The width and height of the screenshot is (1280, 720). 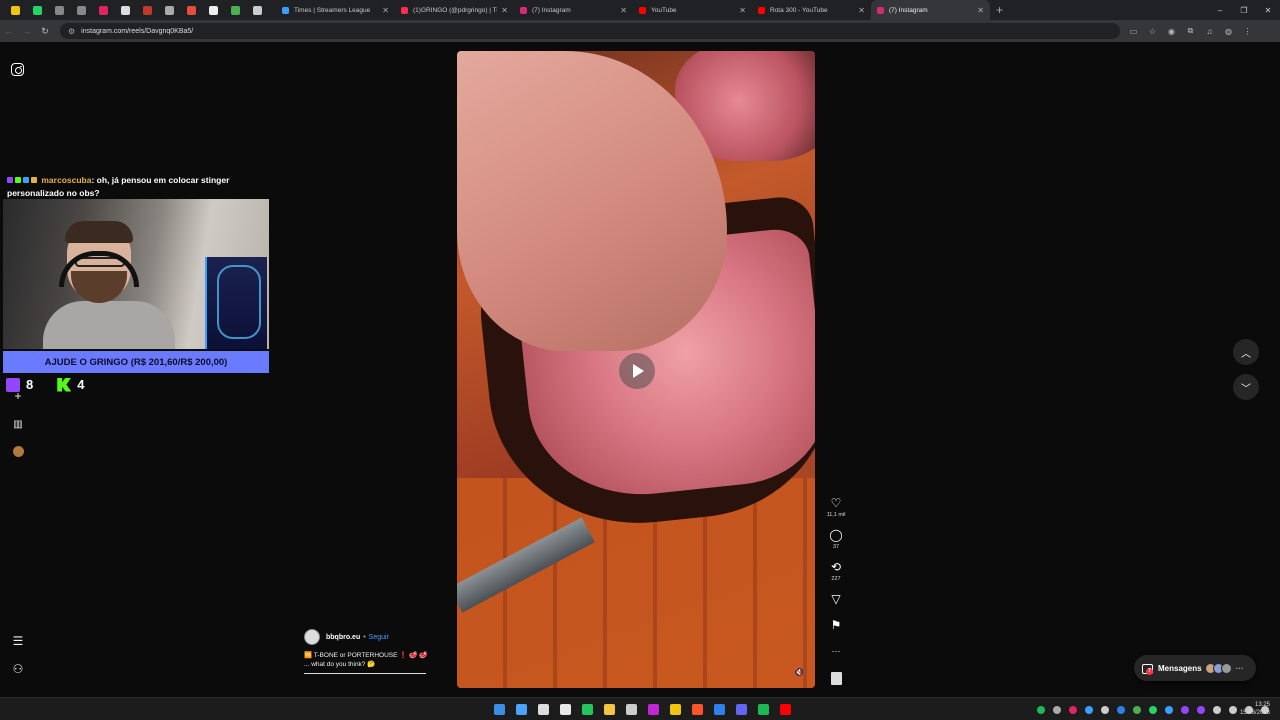 I want to click on like-icon: ♡, so click(x=836, y=503).